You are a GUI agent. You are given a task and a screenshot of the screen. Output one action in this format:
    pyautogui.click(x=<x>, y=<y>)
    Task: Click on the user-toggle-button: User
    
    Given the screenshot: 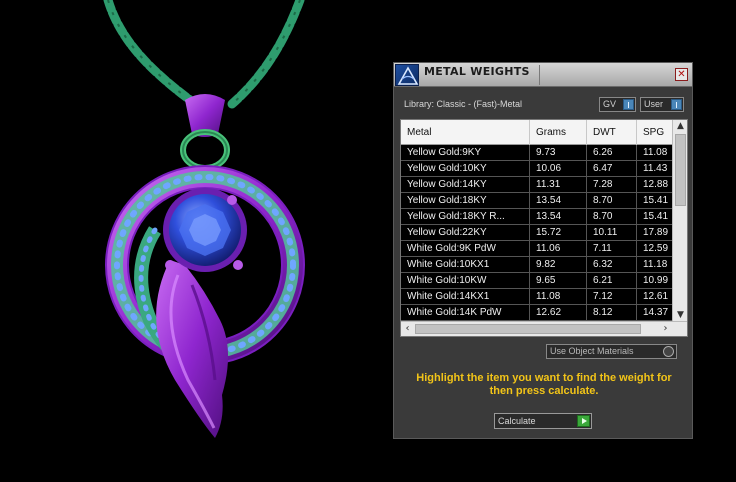 What is the action you would take?
    pyautogui.click(x=662, y=104)
    